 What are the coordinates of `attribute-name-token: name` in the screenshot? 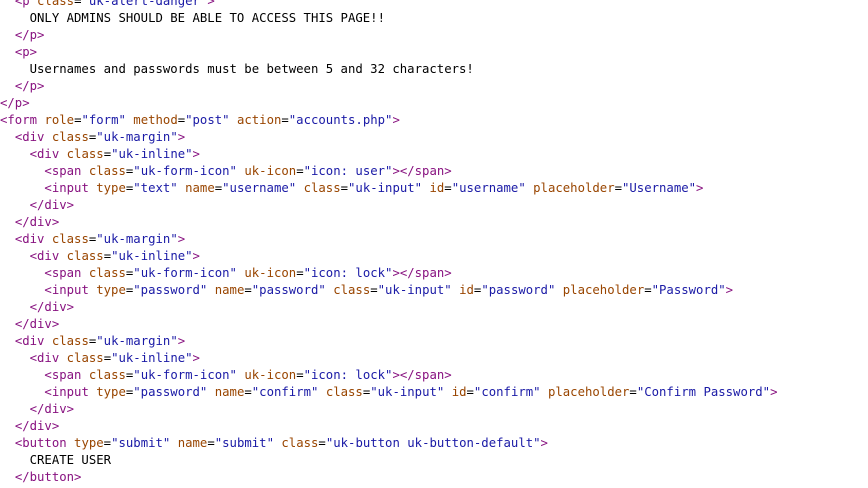 It's located at (229, 392).